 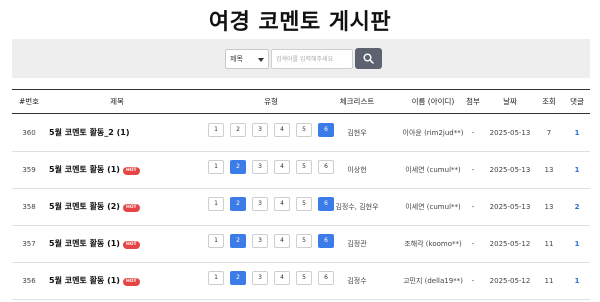 I want to click on post-subject-text: 5월 코멘토 활동 (2), so click(x=84, y=206).